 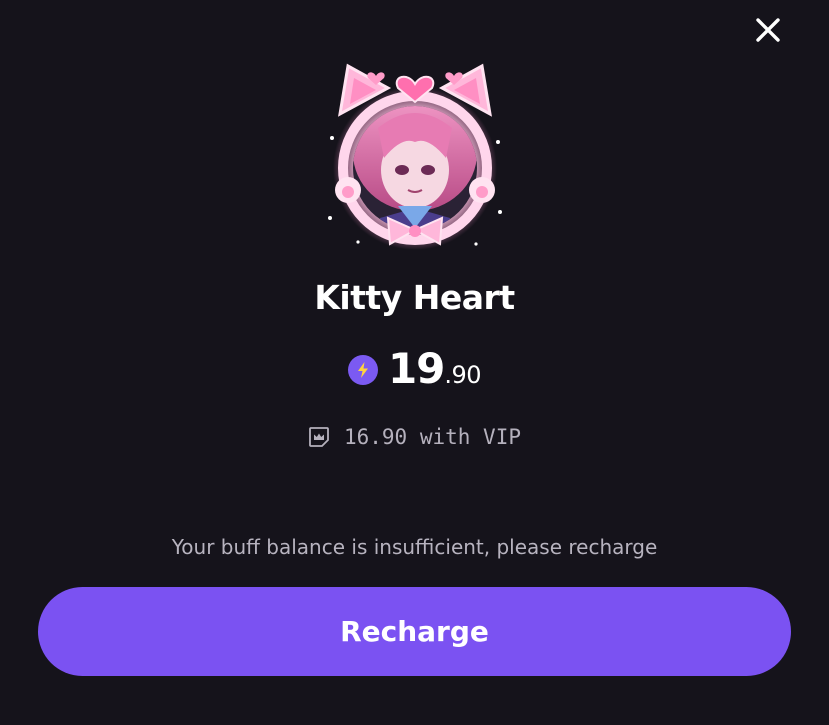 I want to click on avatar-frame-preview, so click(x=415, y=155).